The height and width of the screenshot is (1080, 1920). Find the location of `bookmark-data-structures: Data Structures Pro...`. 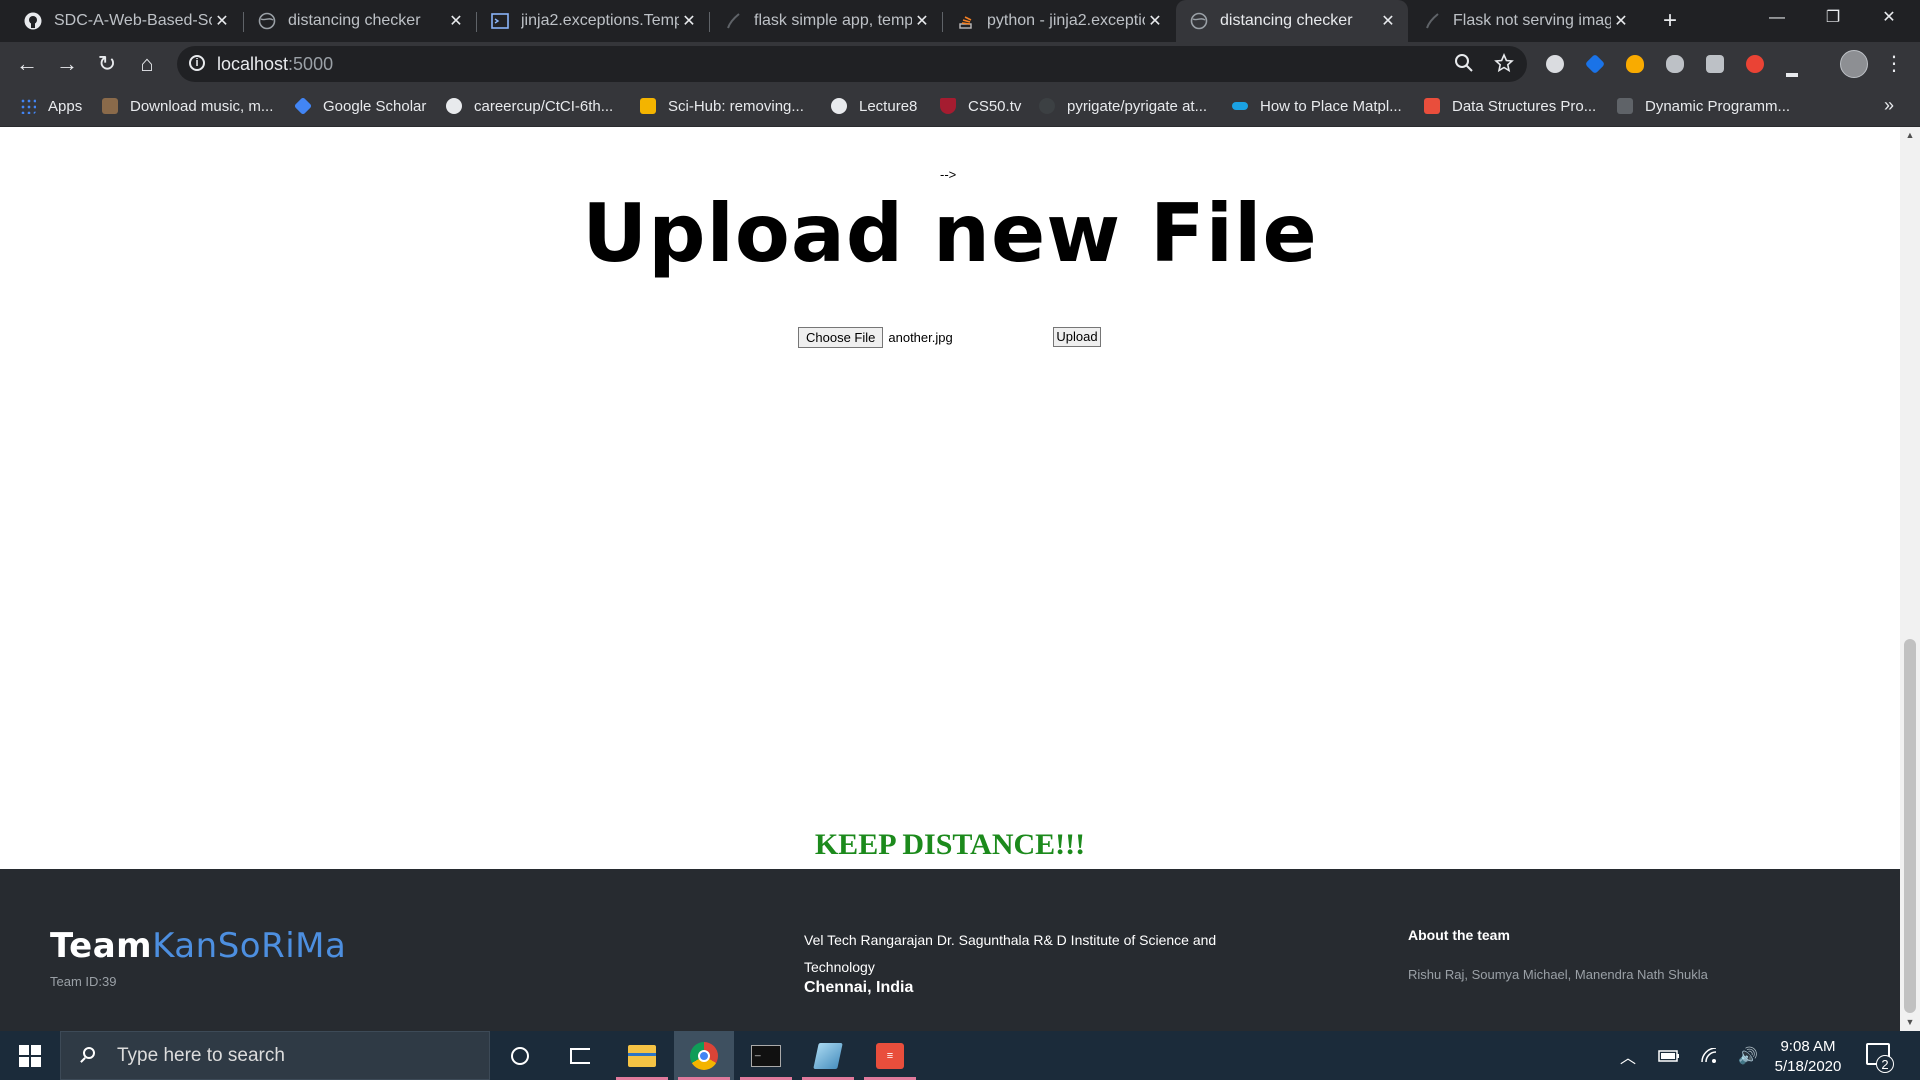

bookmark-data-structures: Data Structures Pro... is located at coordinates (1510, 106).